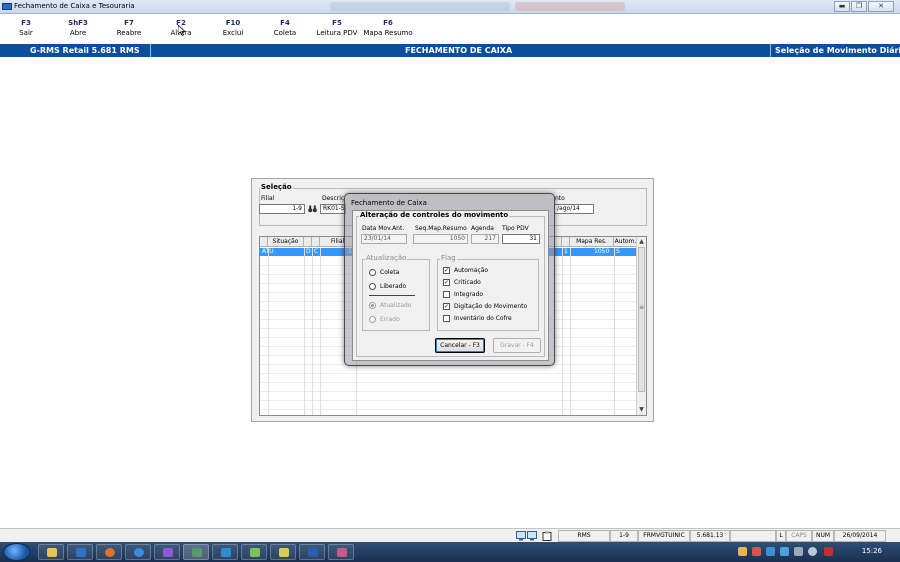 Image resolution: width=900 pixels, height=562 pixels. What do you see at coordinates (770, 551) in the screenshot?
I see `tray-app-icon` at bounding box center [770, 551].